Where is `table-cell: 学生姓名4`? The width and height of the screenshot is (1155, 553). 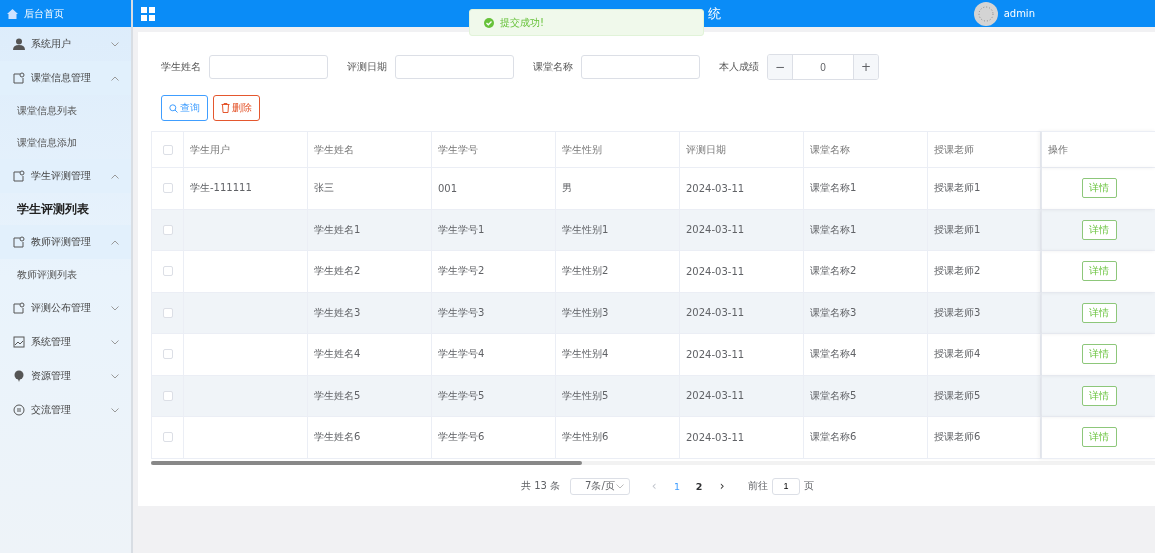 table-cell: 学生姓名4 is located at coordinates (370, 355).